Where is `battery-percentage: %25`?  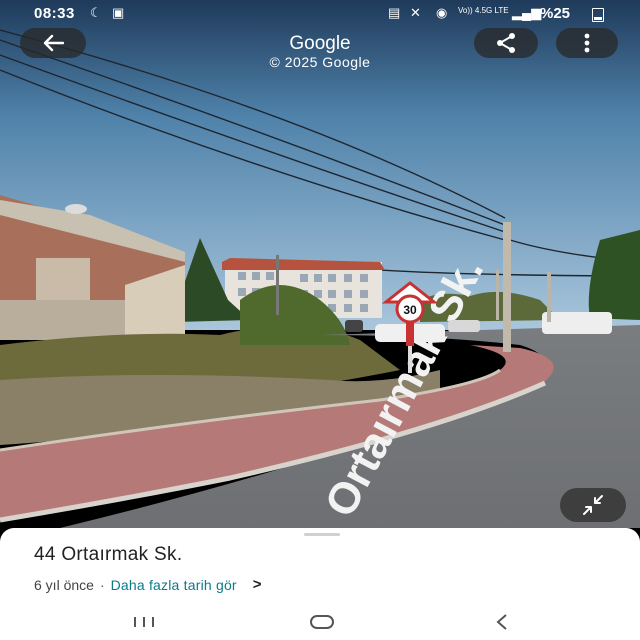
battery-percentage: %25 is located at coordinates (555, 13).